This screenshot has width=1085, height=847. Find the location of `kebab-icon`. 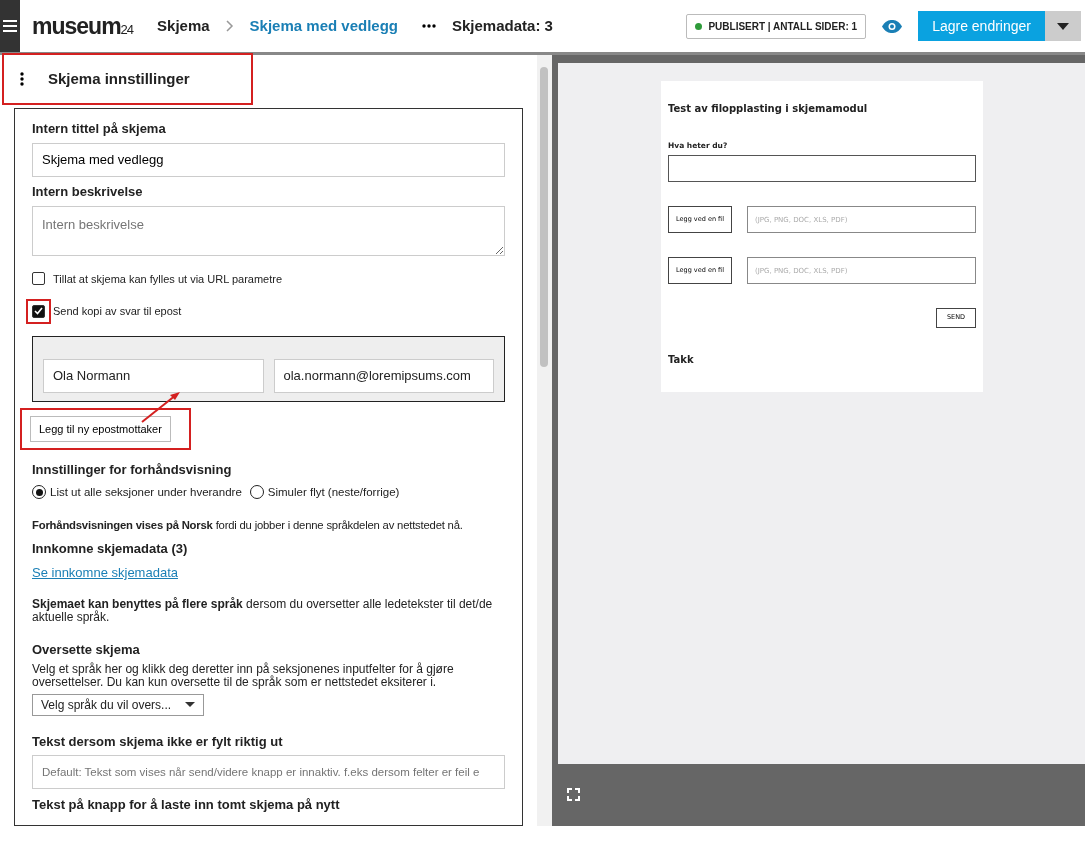

kebab-icon is located at coordinates (22, 79).